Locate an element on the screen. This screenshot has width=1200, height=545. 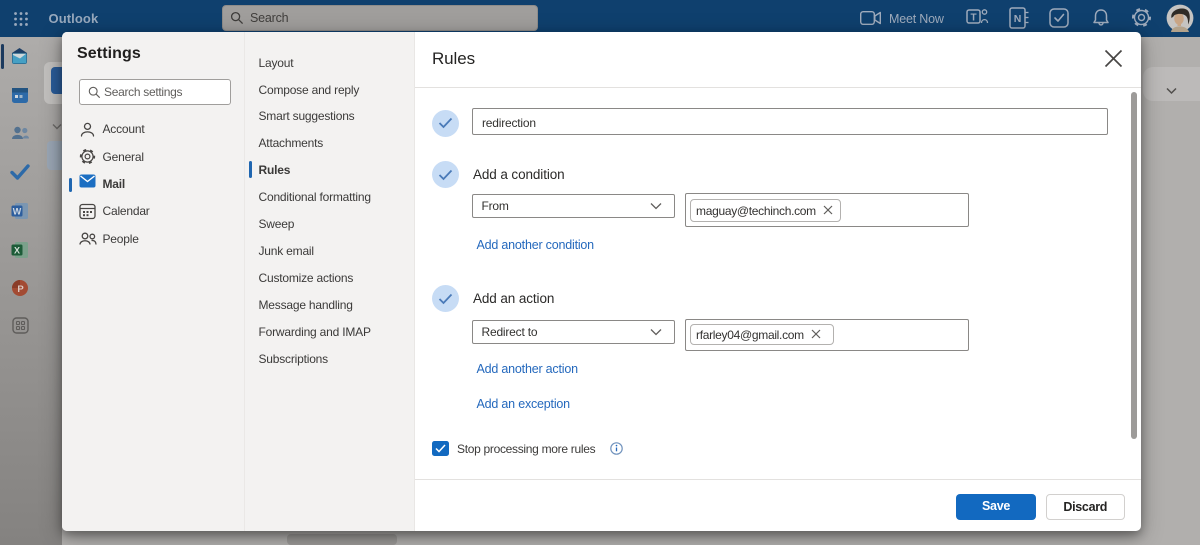
svg-text: N is located at coordinates (1018, 19).